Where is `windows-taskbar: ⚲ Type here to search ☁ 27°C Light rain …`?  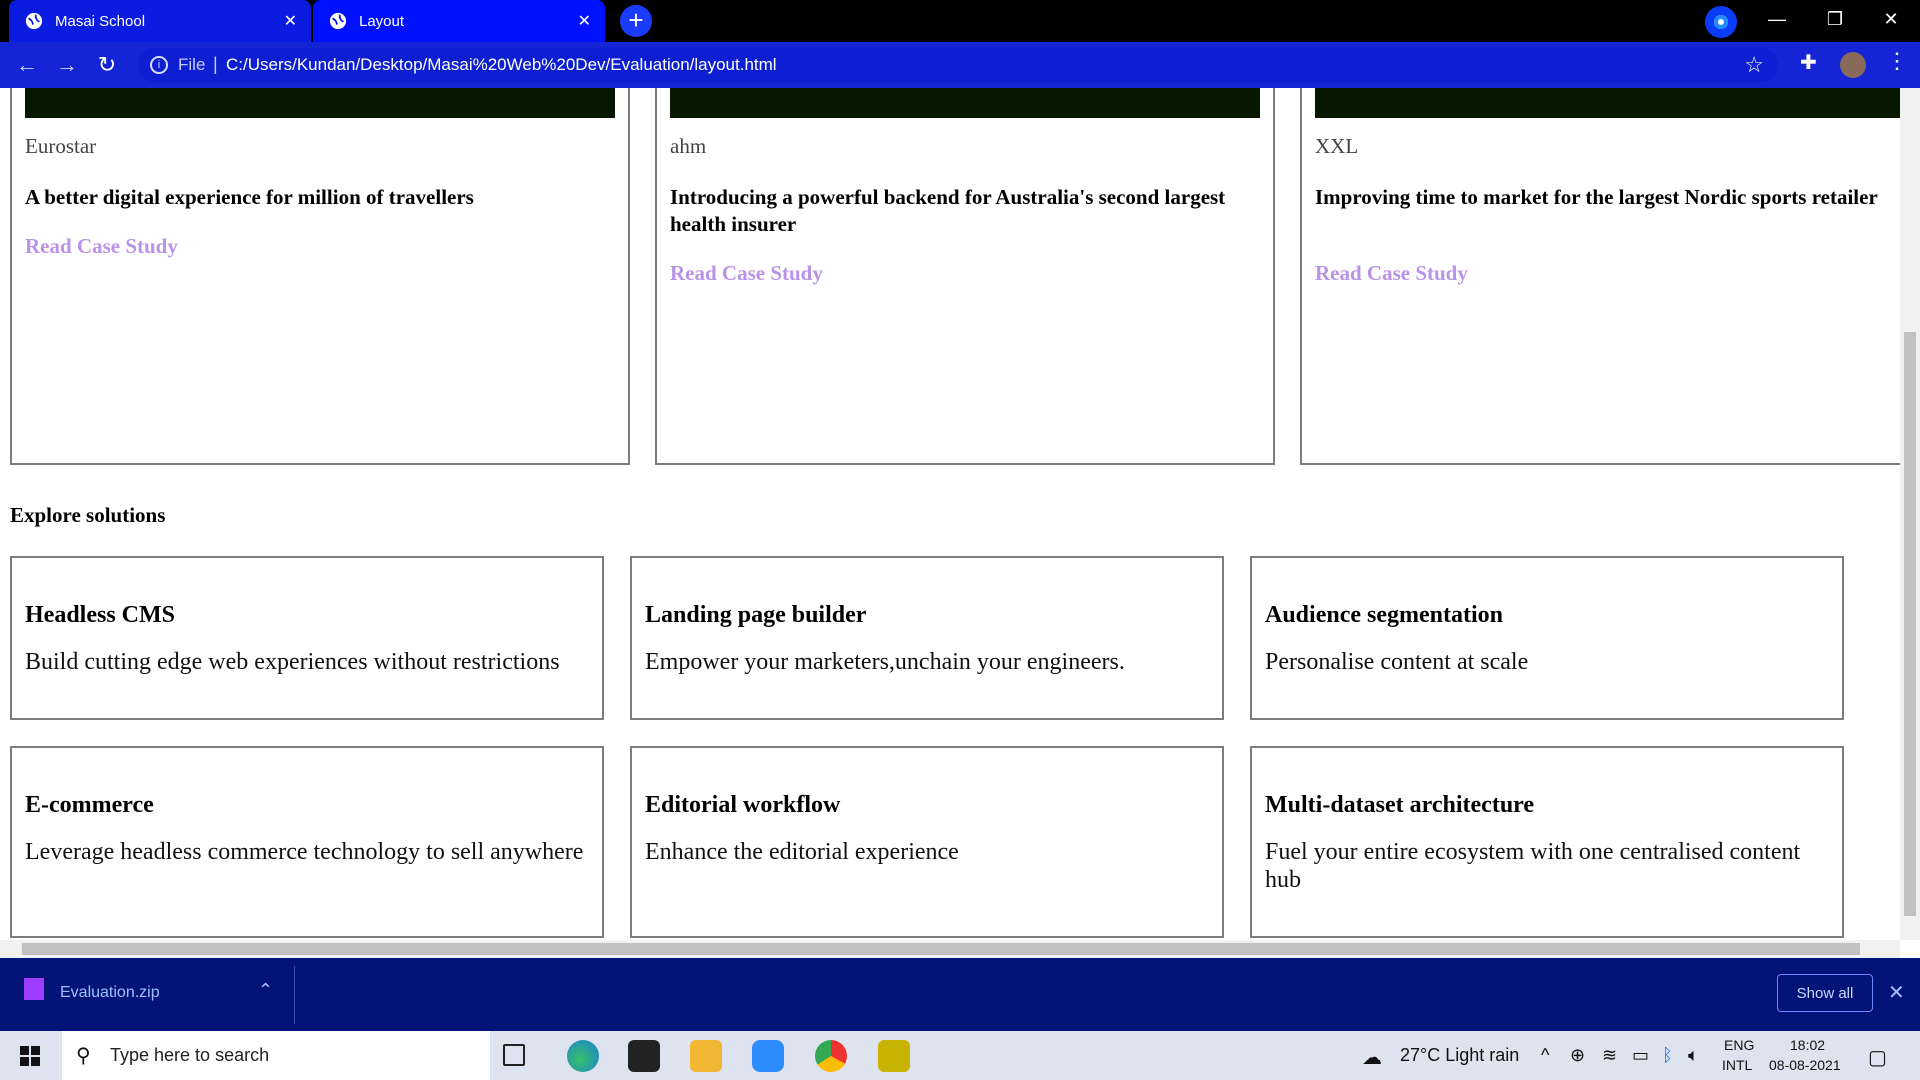 windows-taskbar: ⚲ Type here to search ☁ 27°C Light rain … is located at coordinates (960, 1055).